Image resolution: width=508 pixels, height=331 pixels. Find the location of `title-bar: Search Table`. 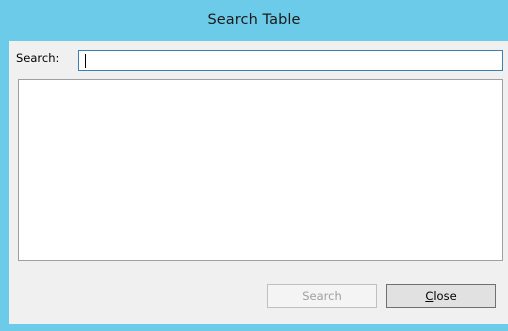

title-bar: Search Table is located at coordinates (254, 20).